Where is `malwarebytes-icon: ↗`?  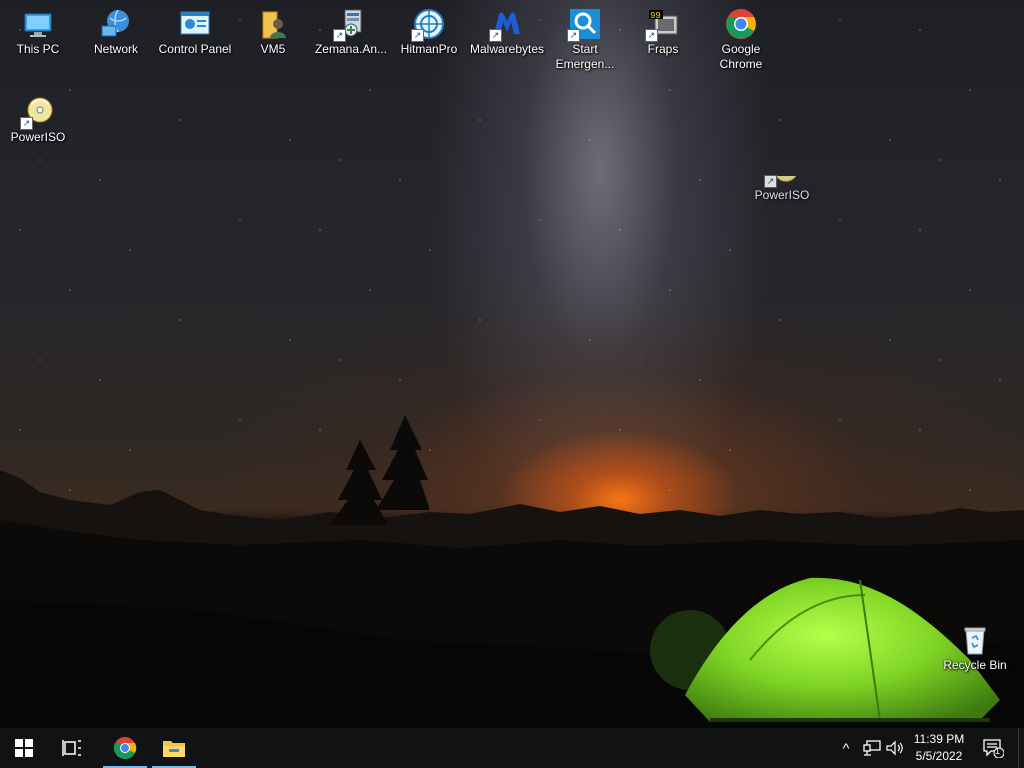 malwarebytes-icon: ↗ is located at coordinates (506, 25).